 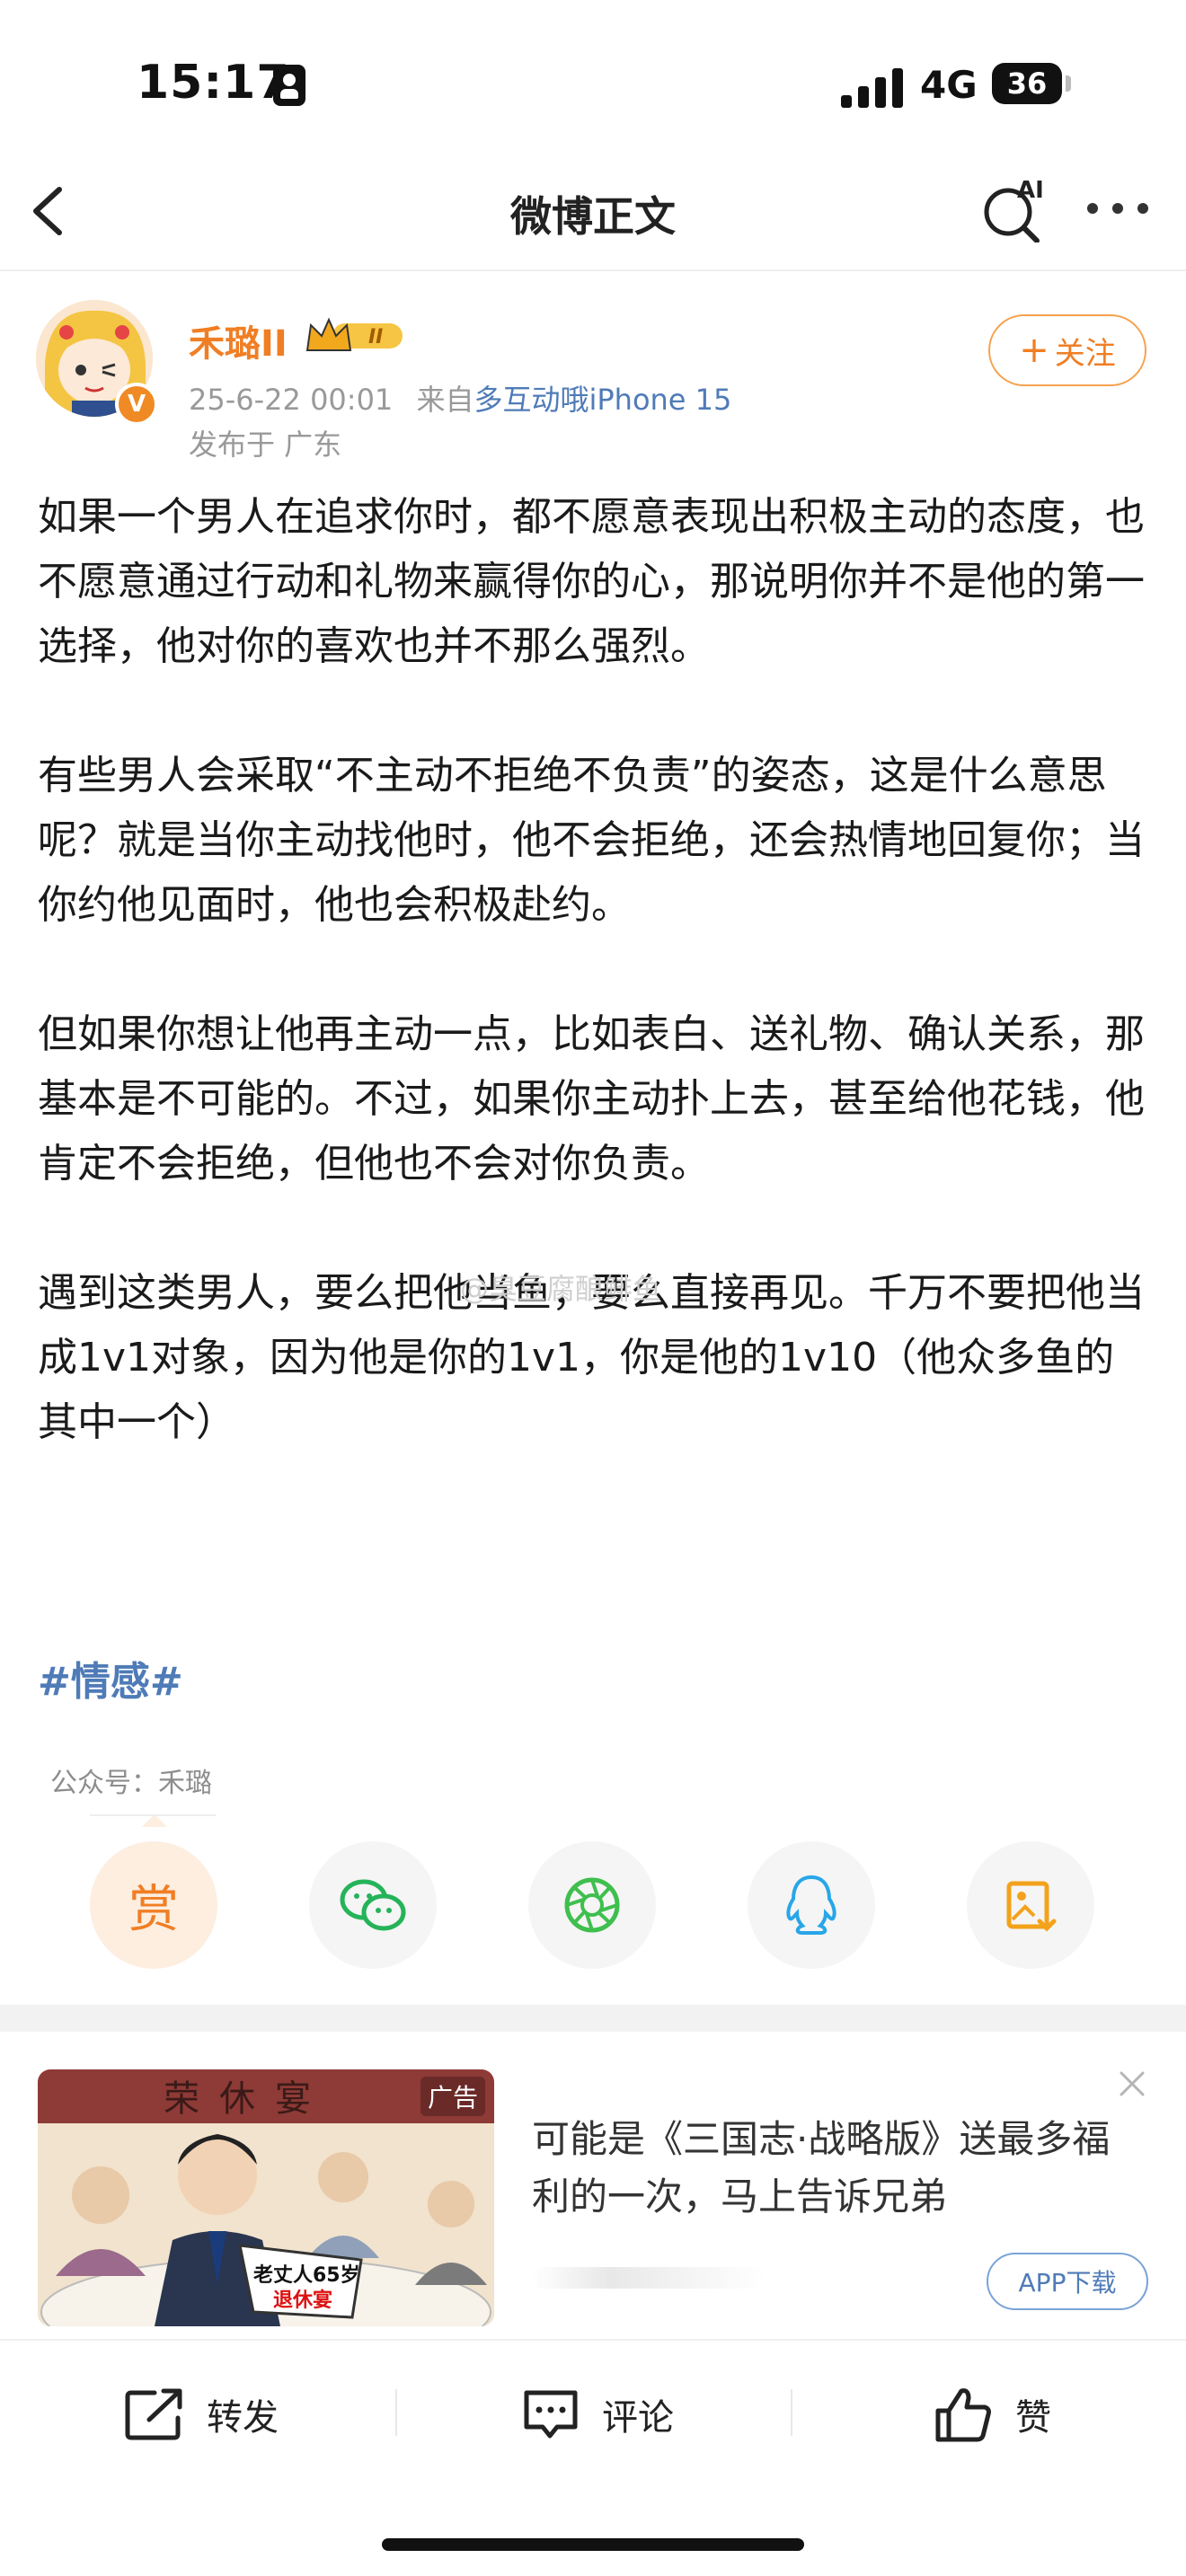 I want to click on svg-text: 退休宴, so click(x=302, y=2300).